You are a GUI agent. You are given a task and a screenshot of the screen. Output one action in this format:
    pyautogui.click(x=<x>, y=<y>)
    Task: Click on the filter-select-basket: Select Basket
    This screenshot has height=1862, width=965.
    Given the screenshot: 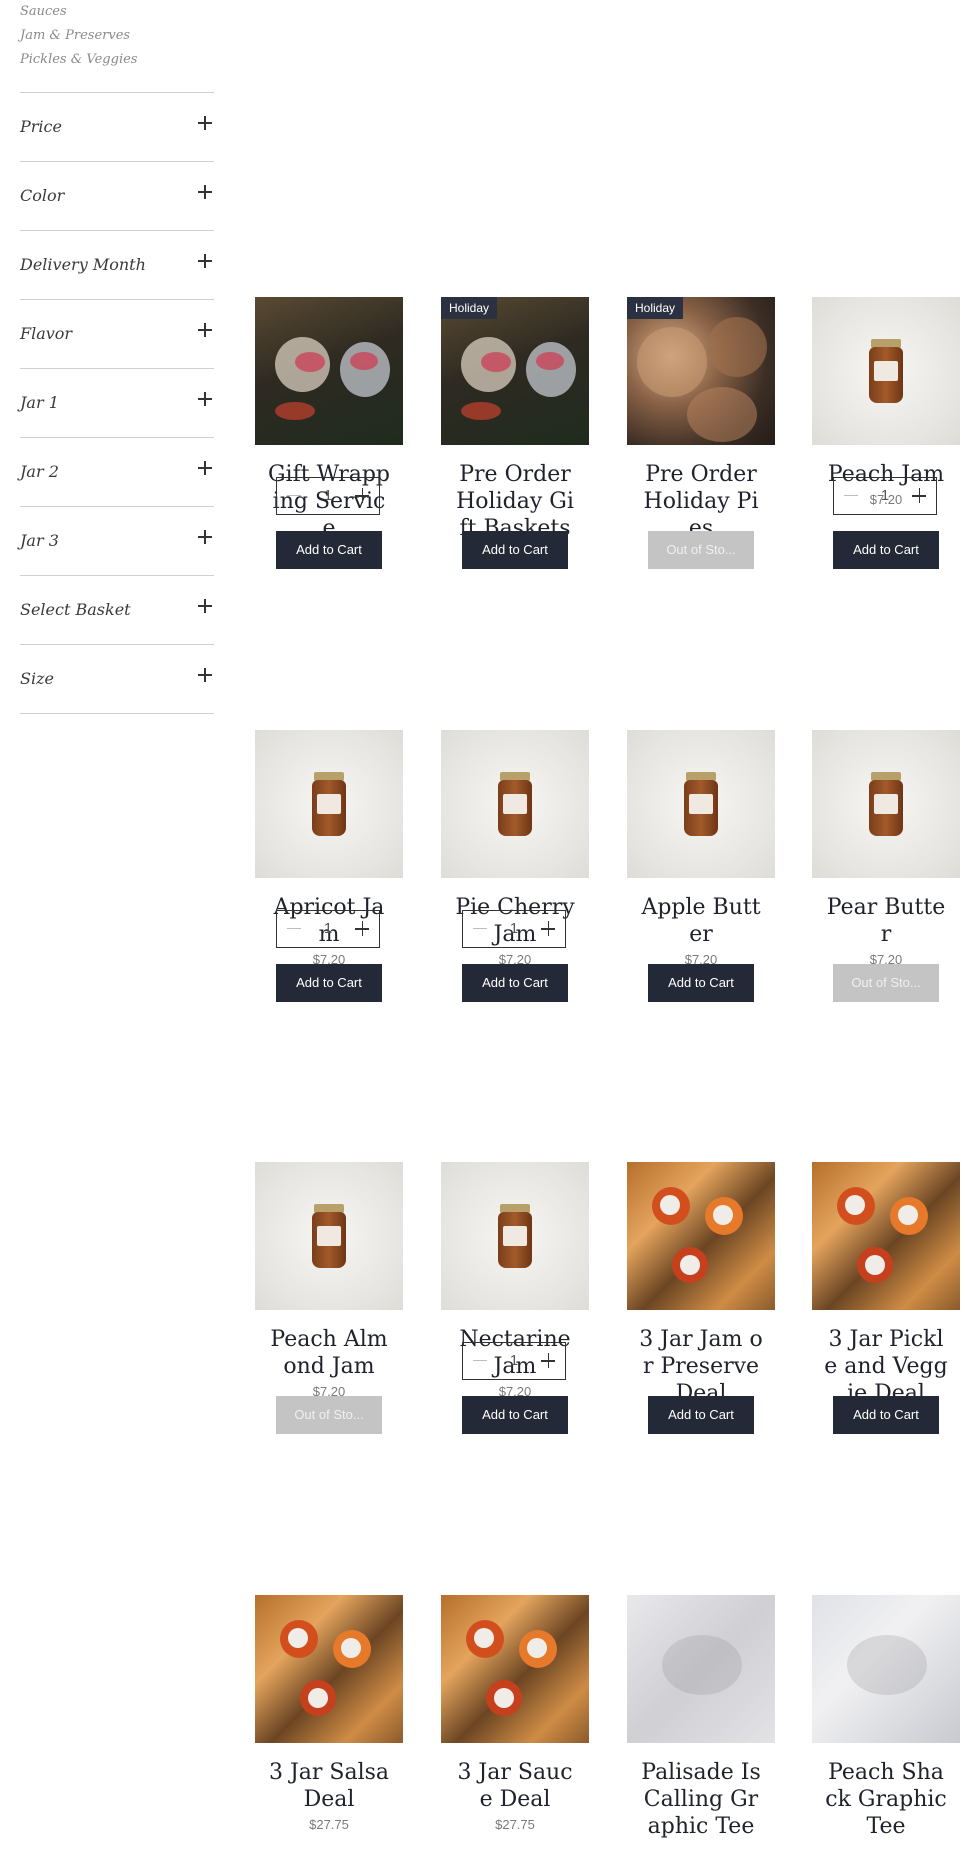 What is the action you would take?
    pyautogui.click(x=117, y=609)
    